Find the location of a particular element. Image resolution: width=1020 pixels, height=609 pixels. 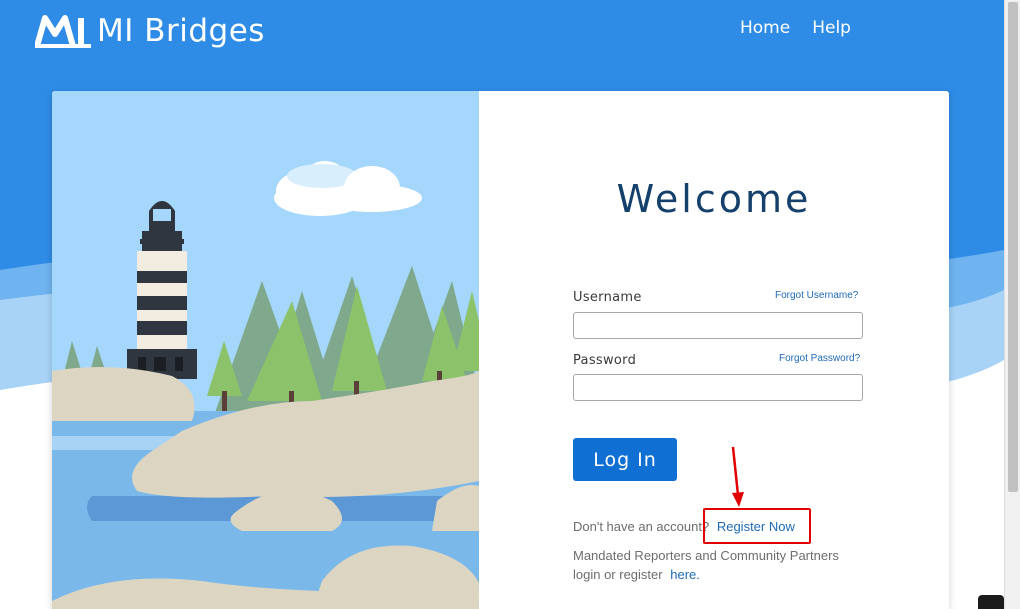

mi-logo-icon is located at coordinates (63, 31).